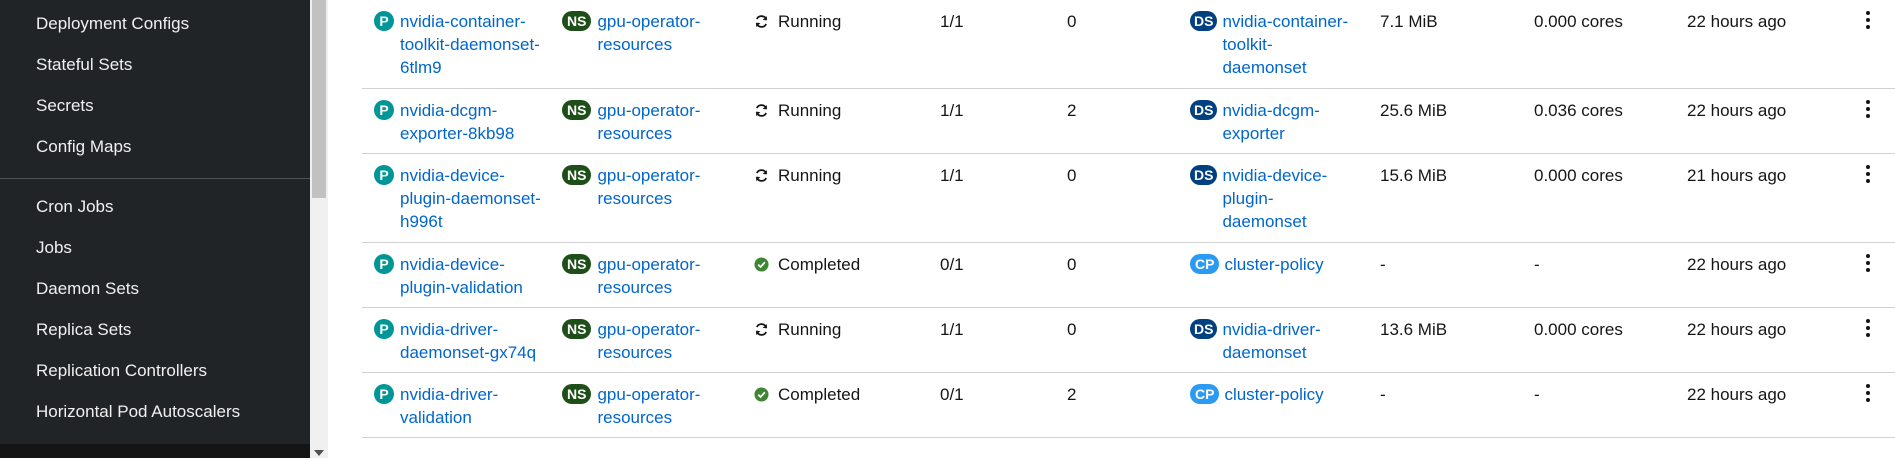 This screenshot has width=1895, height=458. Describe the element at coordinates (1414, 329) in the screenshot. I see `memory-cell: 13.6 MiB` at that location.